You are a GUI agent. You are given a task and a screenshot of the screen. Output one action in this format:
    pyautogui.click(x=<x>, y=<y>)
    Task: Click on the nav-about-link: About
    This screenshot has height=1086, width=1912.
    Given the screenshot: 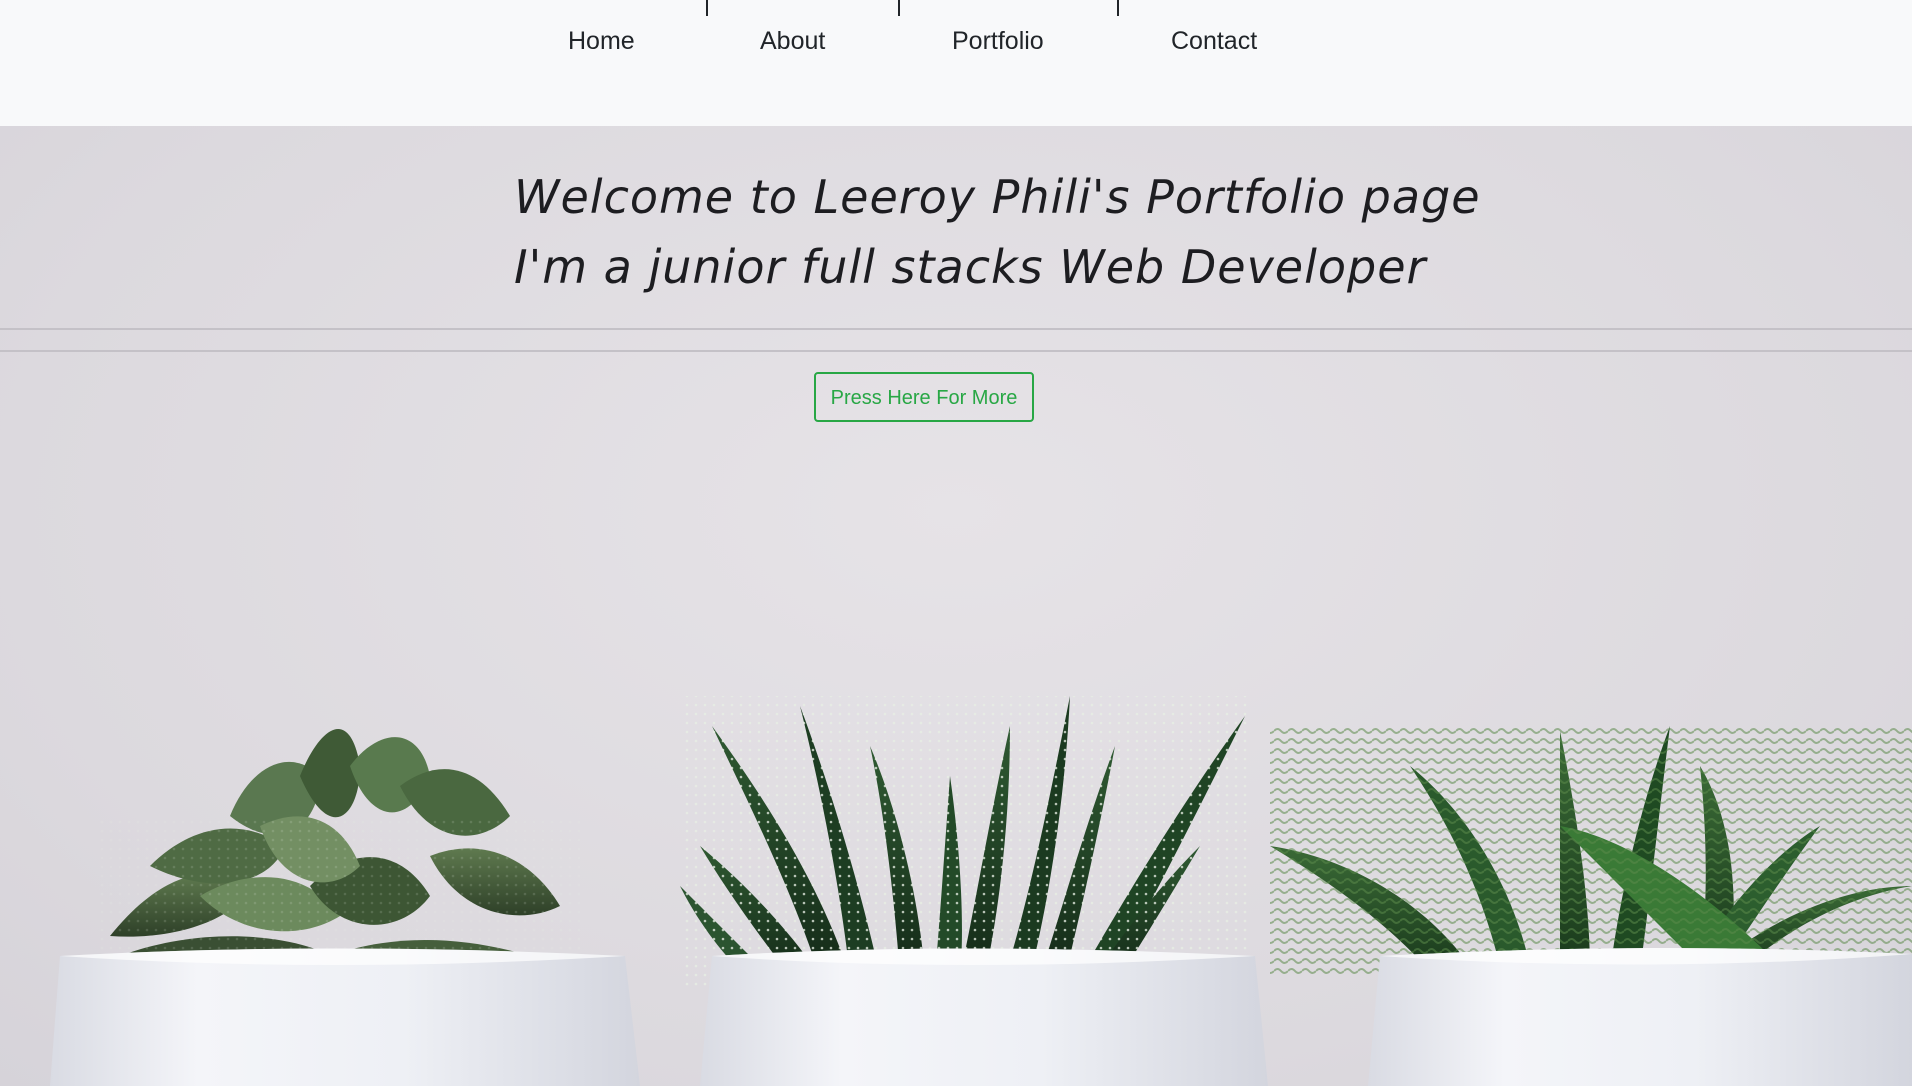 What is the action you would take?
    pyautogui.click(x=792, y=41)
    